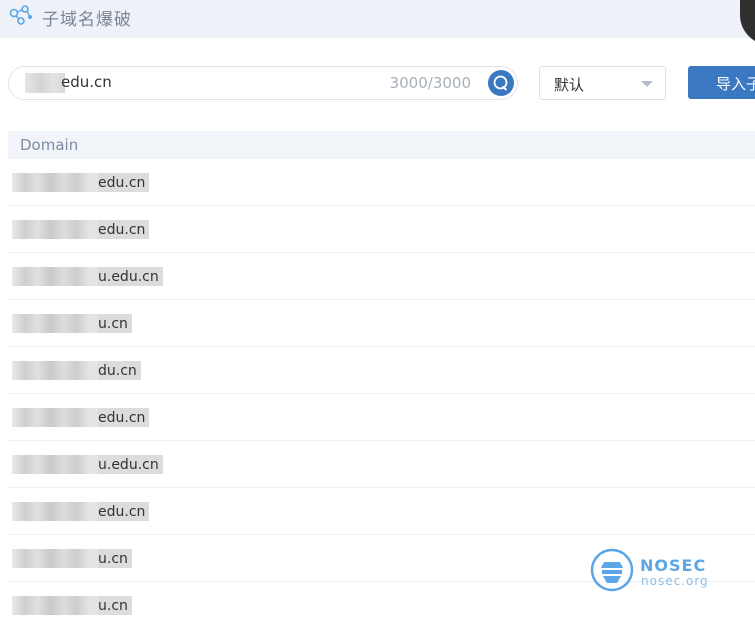 This screenshot has width=755, height=628. I want to click on app-header: 子域名爆破, so click(377, 22).